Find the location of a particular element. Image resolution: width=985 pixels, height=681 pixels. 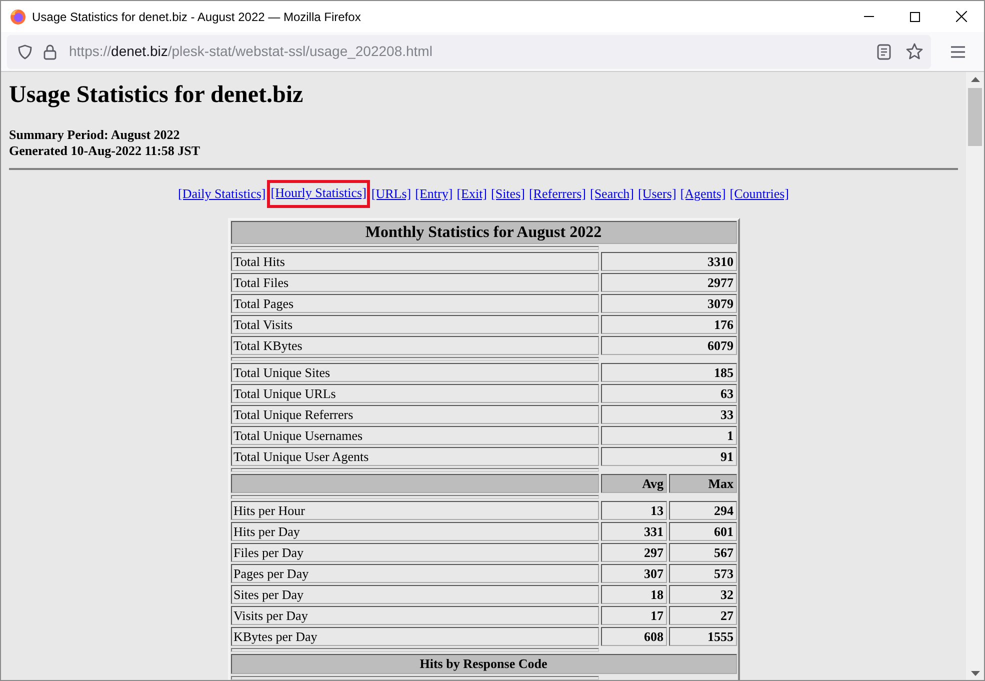

table-cell: 63 is located at coordinates (668, 393).